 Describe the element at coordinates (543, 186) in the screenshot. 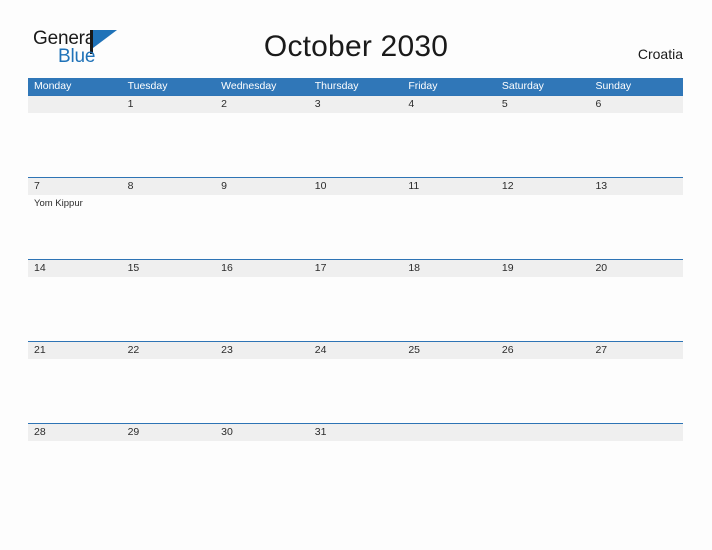

I see `day-number: 12` at that location.